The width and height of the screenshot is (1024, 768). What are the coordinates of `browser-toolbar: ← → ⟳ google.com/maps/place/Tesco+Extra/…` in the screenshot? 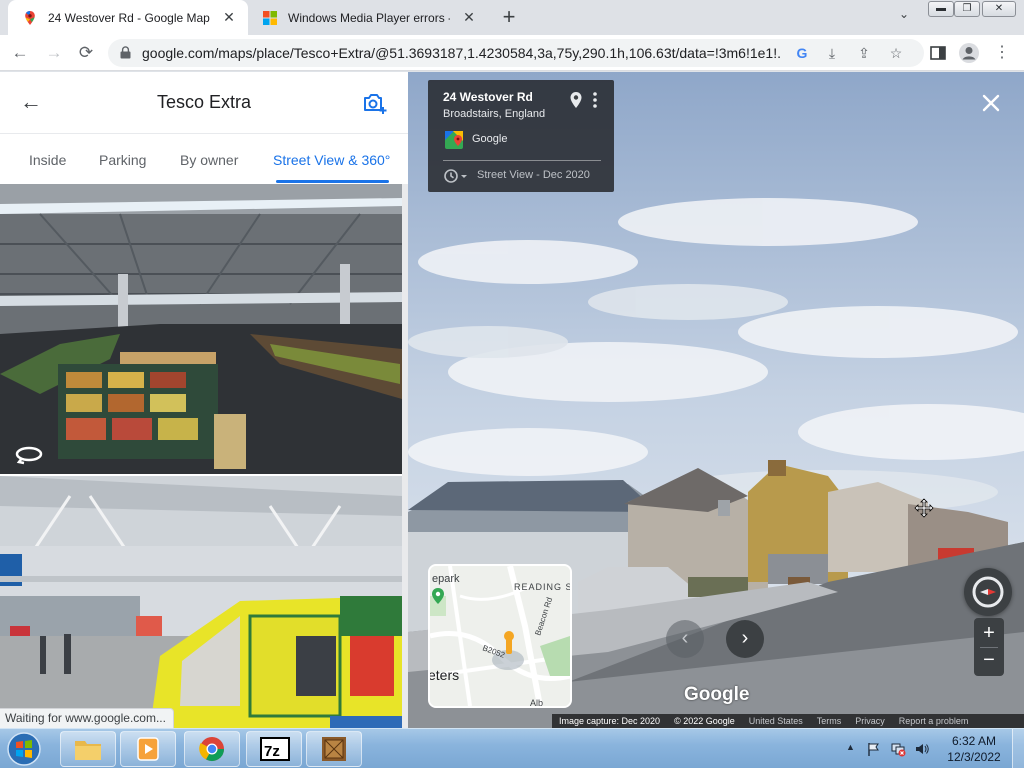 It's located at (512, 53).